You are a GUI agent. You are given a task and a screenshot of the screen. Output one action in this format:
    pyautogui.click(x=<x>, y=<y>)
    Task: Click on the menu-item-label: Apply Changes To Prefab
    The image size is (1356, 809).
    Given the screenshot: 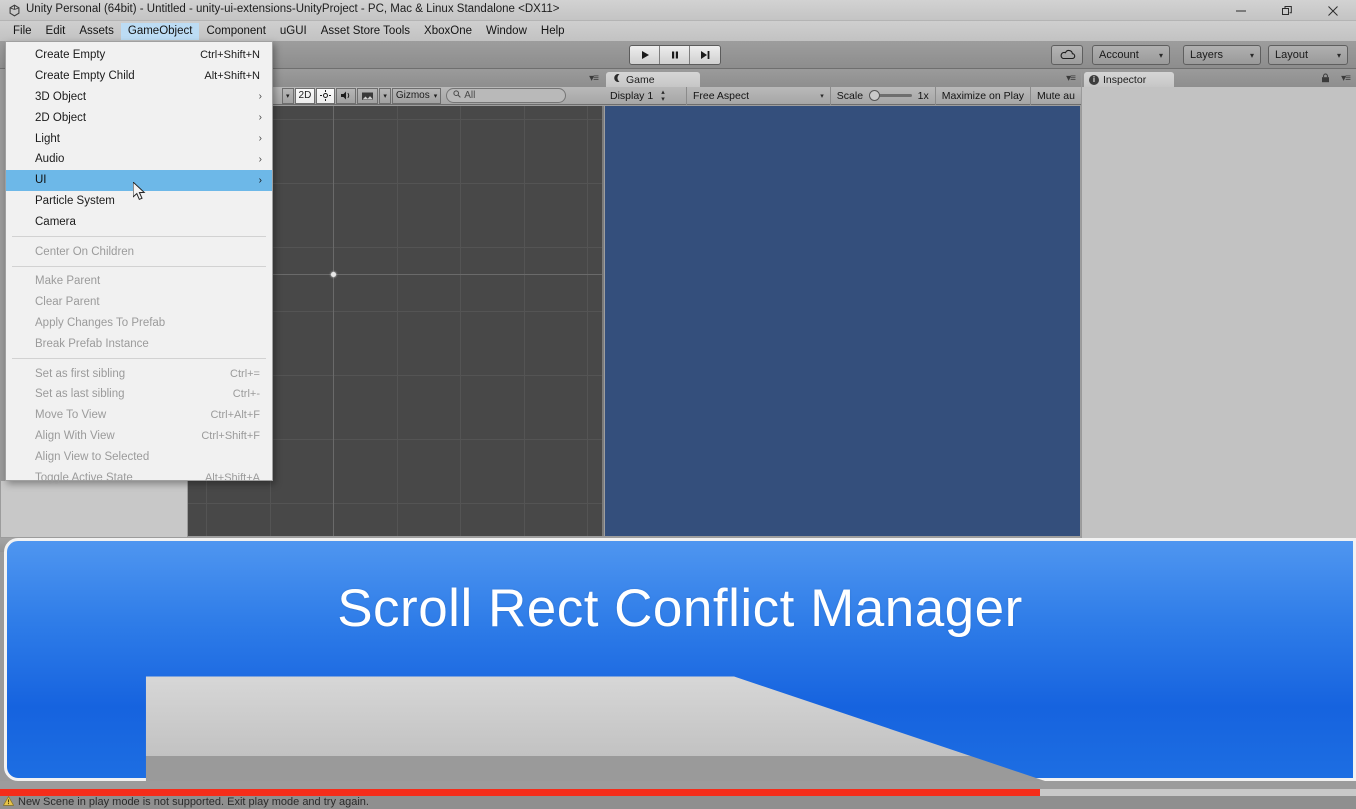 What is the action you would take?
    pyautogui.click(x=100, y=322)
    